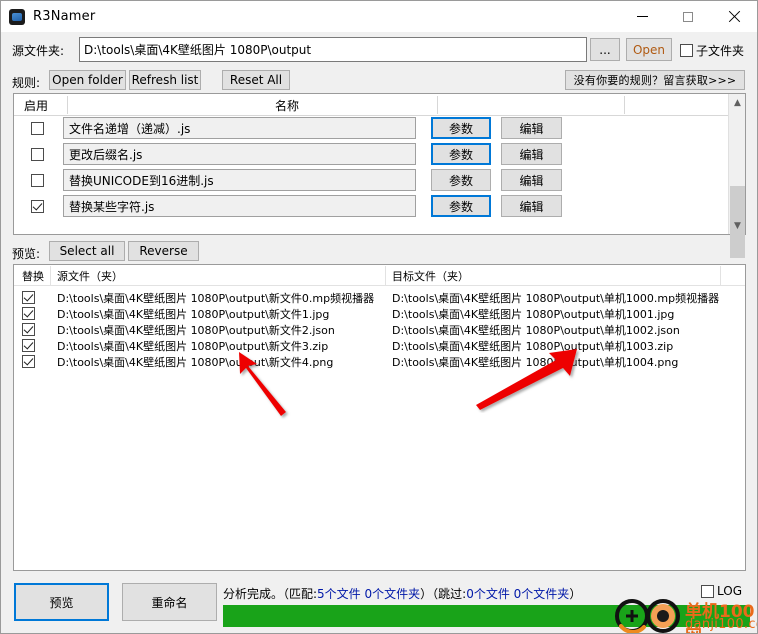 The image size is (758, 634). Describe the element at coordinates (379, 252) in the screenshot. I see `preview-toolbar: 预览: Select all Reverse` at that location.